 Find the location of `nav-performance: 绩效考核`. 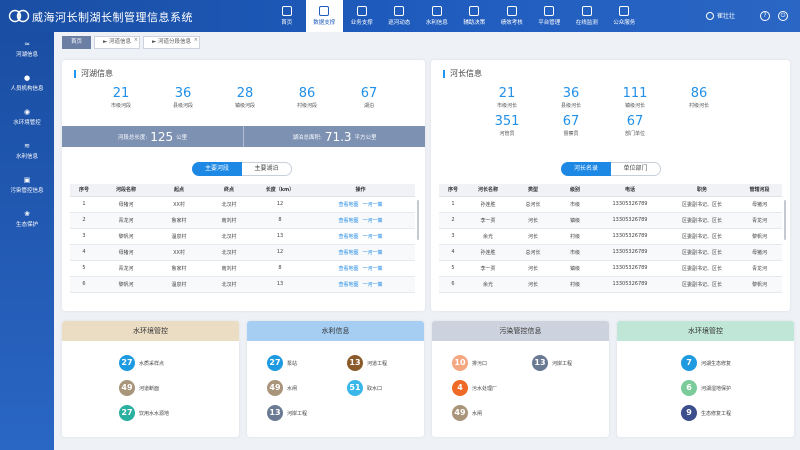

nav-performance: 绩效考核 is located at coordinates (512, 16).